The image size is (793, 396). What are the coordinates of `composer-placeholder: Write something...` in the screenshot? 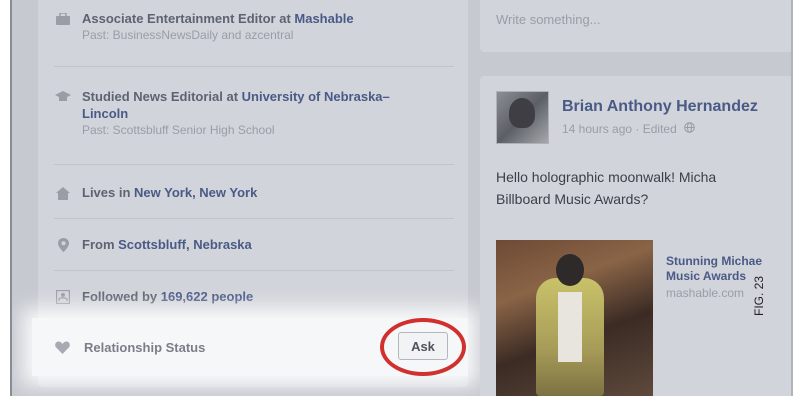 It's located at (548, 19).